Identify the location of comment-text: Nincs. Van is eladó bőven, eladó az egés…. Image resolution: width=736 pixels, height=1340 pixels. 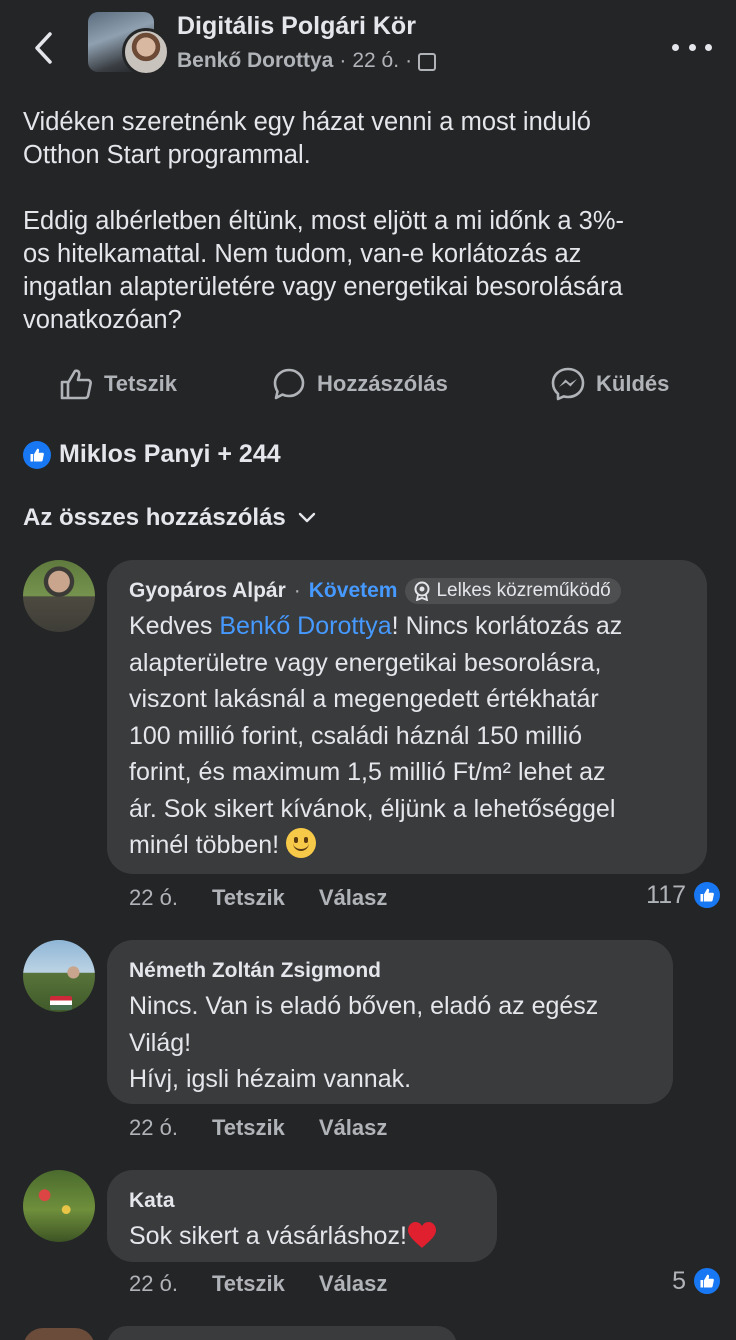
(364, 1042).